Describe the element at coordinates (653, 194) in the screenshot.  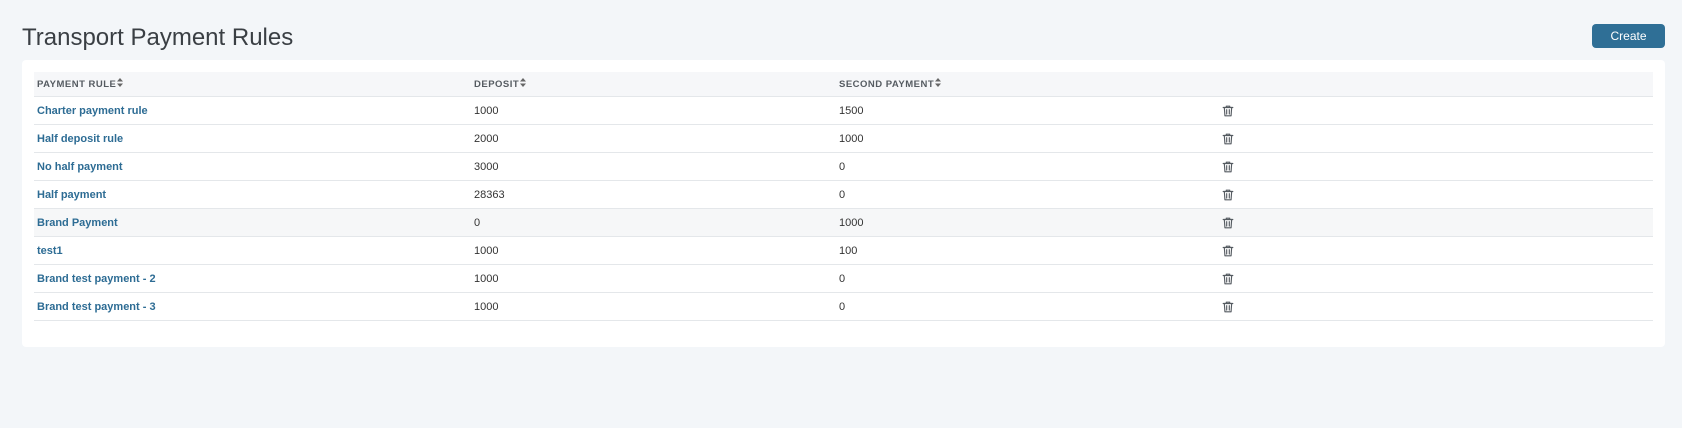
I see `cell-deposit: 28363` at that location.